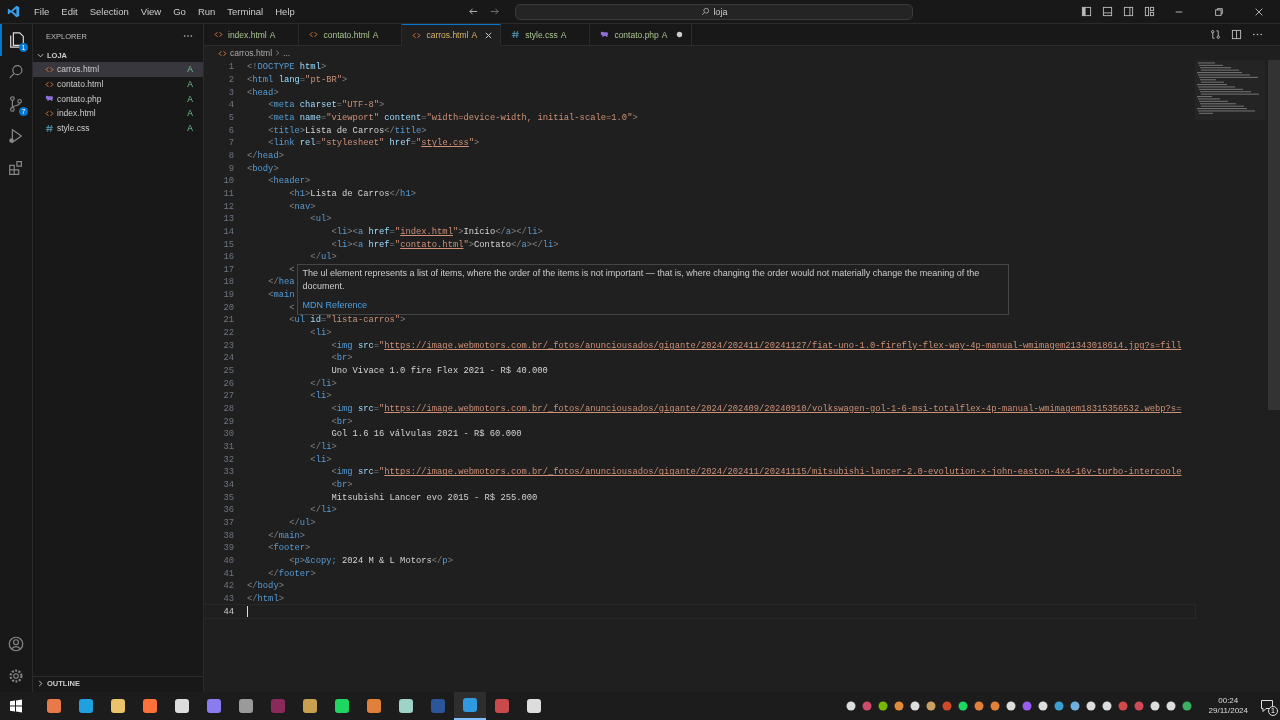 Image resolution: width=1280 pixels, height=720 pixels. Describe the element at coordinates (16, 72) in the screenshot. I see `search-icon` at that location.